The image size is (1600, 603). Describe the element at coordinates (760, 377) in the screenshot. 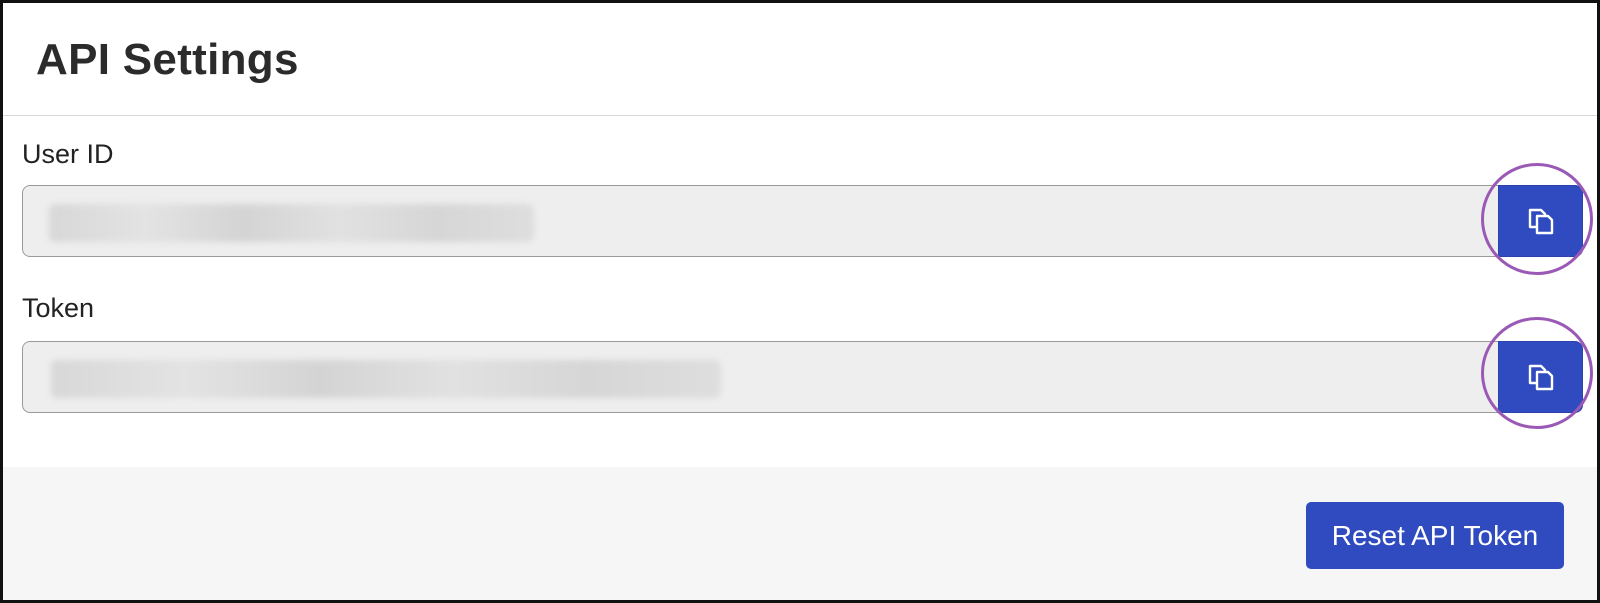

I see `token-field` at that location.